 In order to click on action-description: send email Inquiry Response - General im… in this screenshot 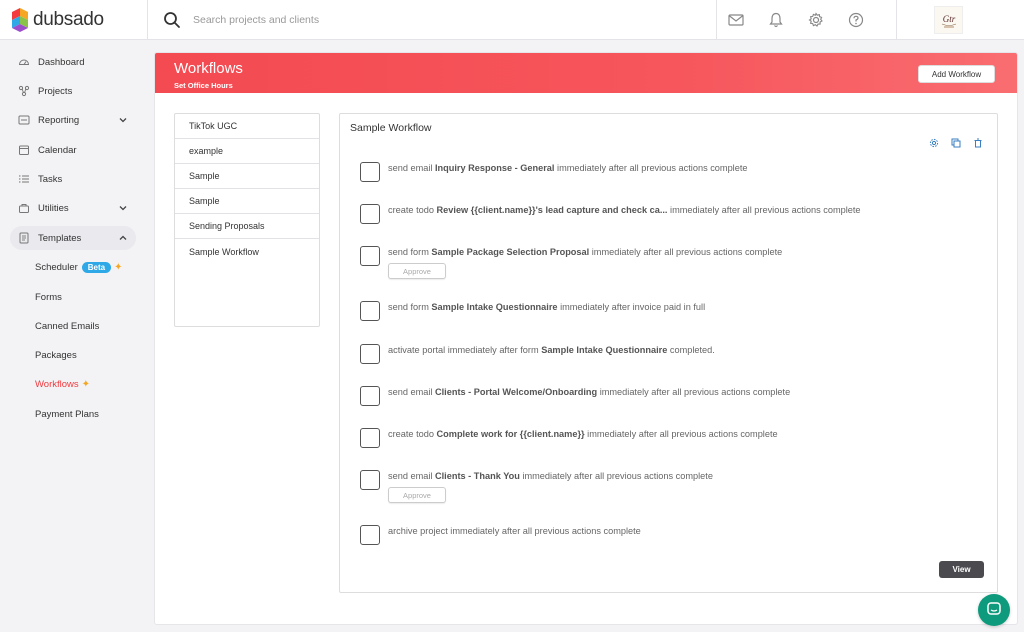, I will do `click(568, 168)`.